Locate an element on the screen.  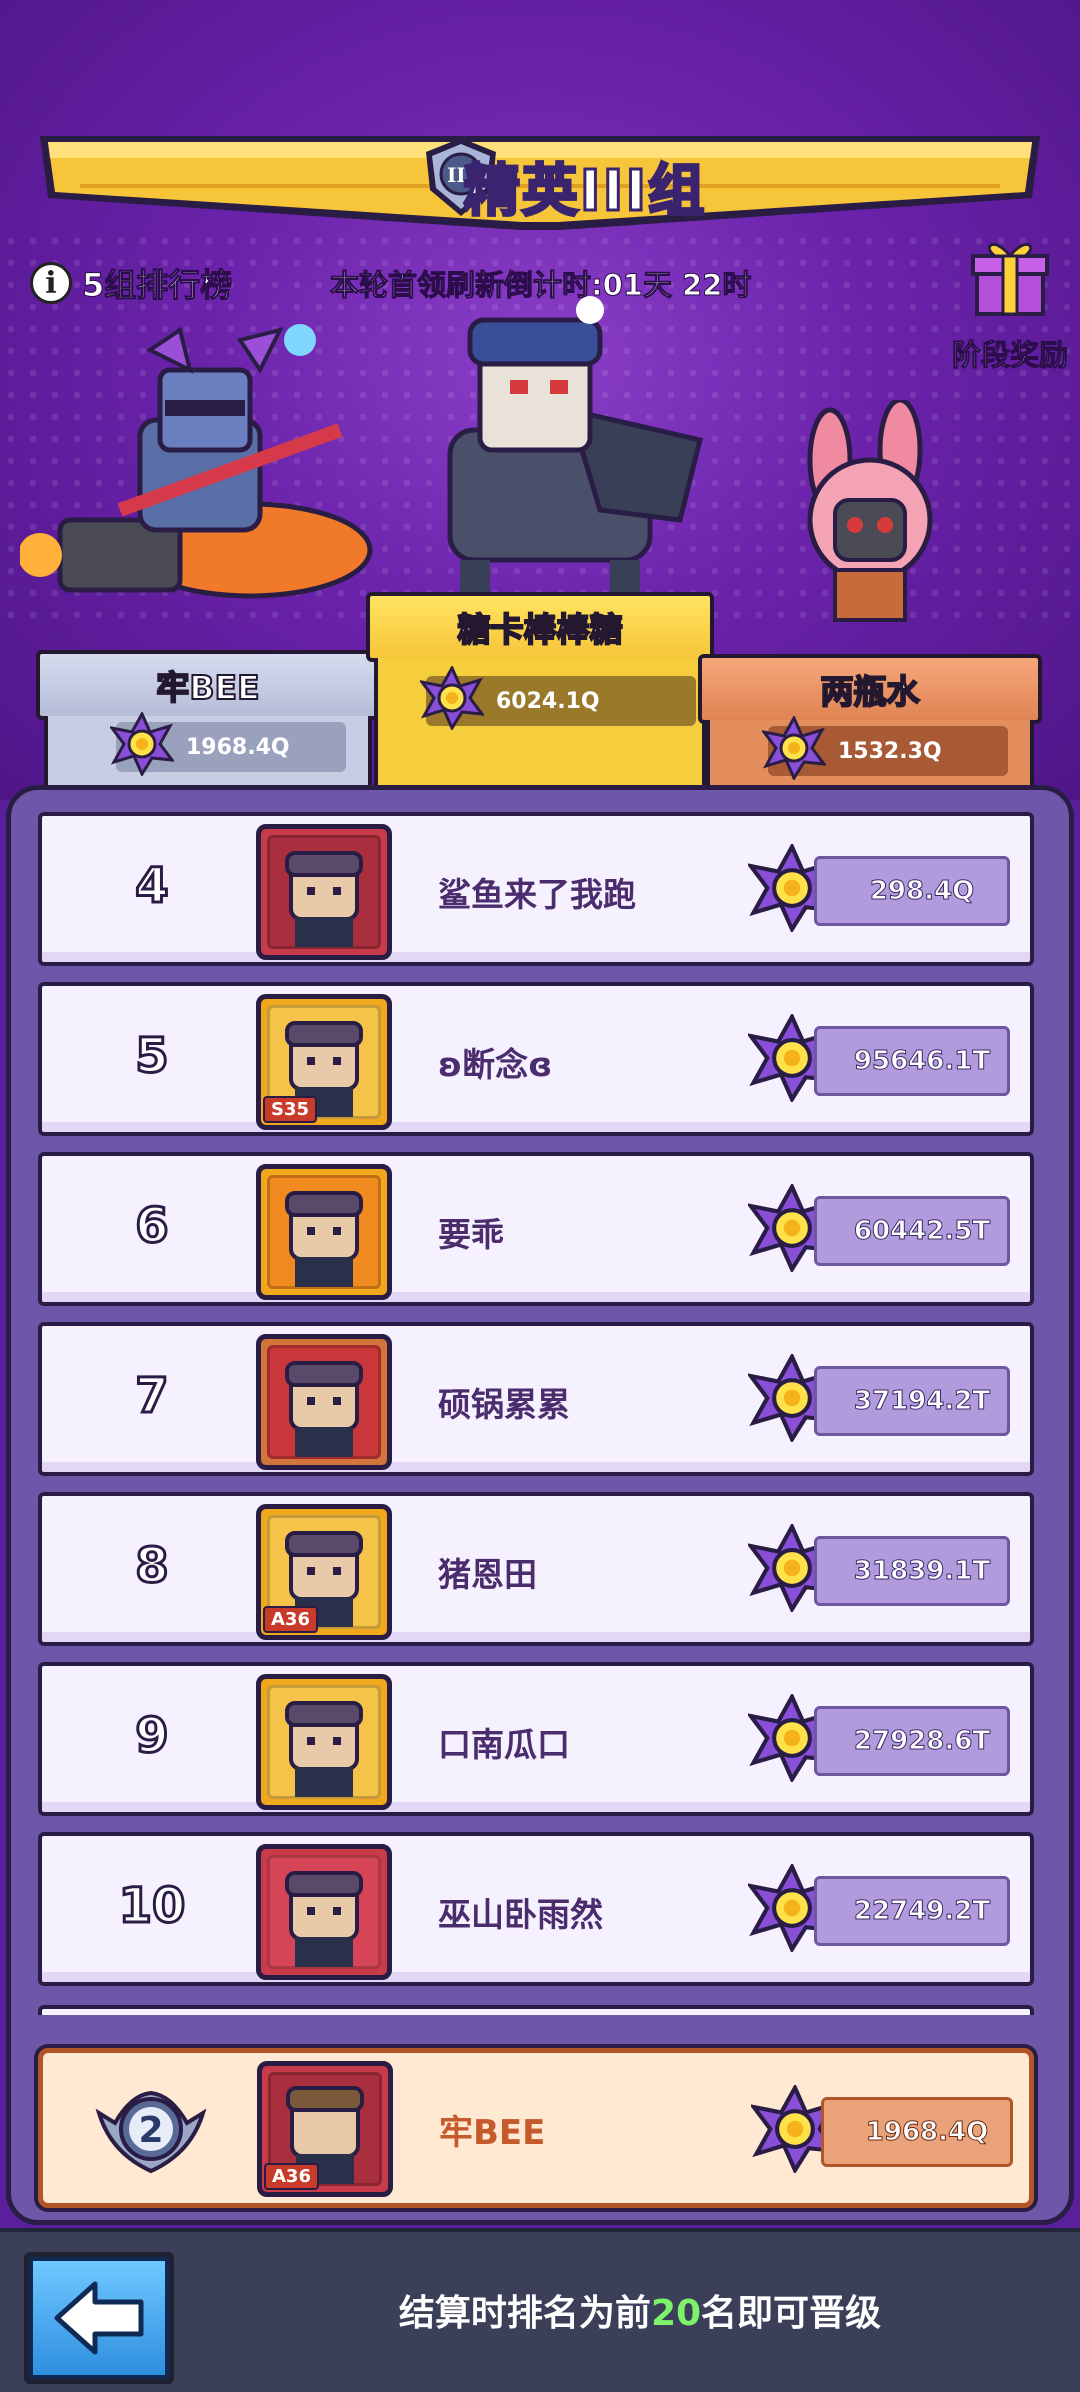
bottom-bar: 结算时排名为前20名即可晋级 is located at coordinates (540, 2310).